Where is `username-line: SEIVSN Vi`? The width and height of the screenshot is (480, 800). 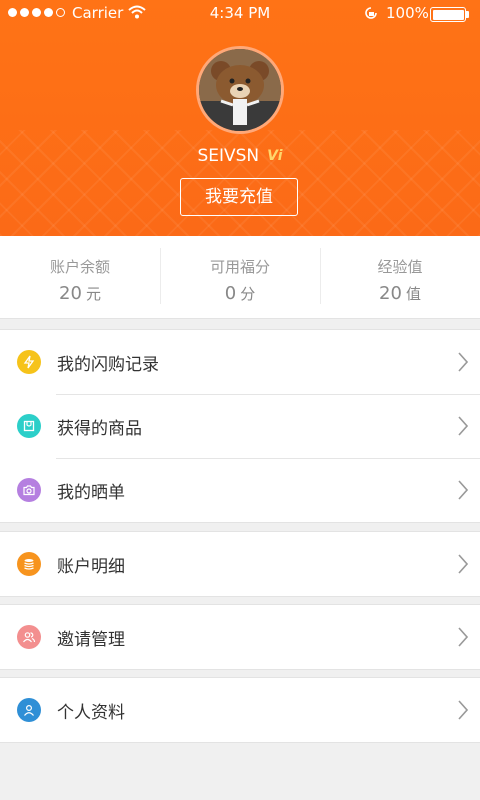 username-line: SEIVSN Vi is located at coordinates (240, 156).